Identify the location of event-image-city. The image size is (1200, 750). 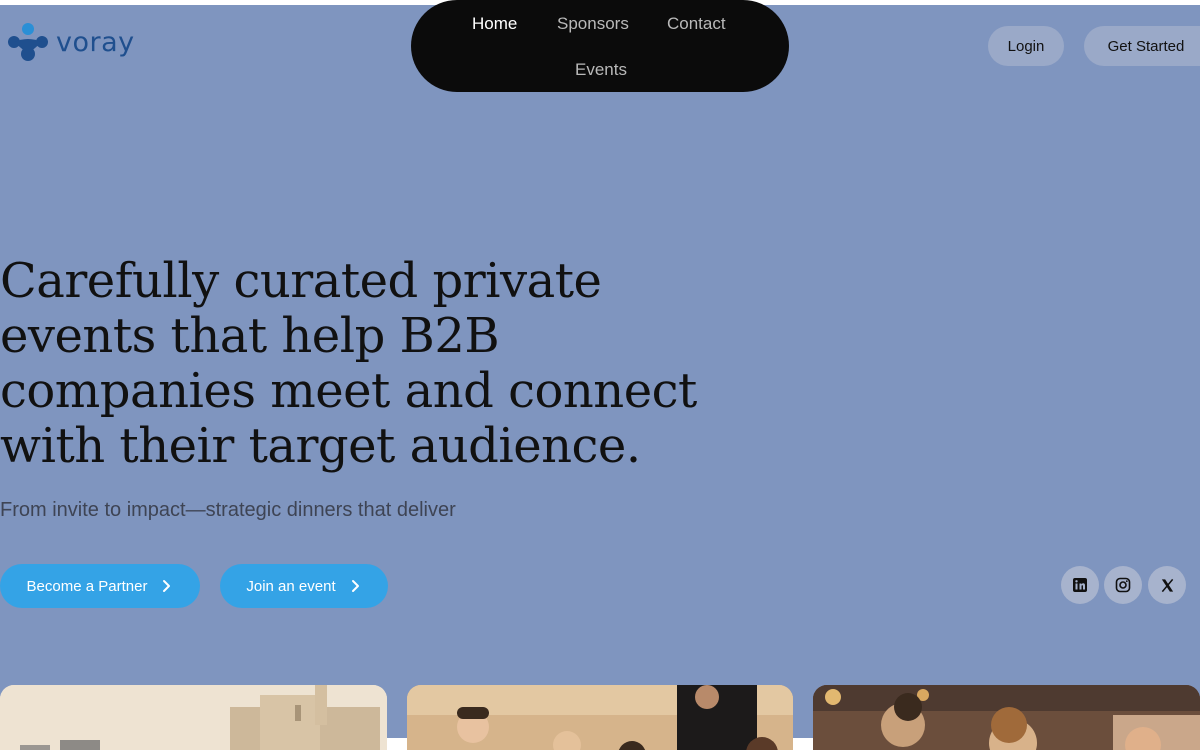
(193, 717).